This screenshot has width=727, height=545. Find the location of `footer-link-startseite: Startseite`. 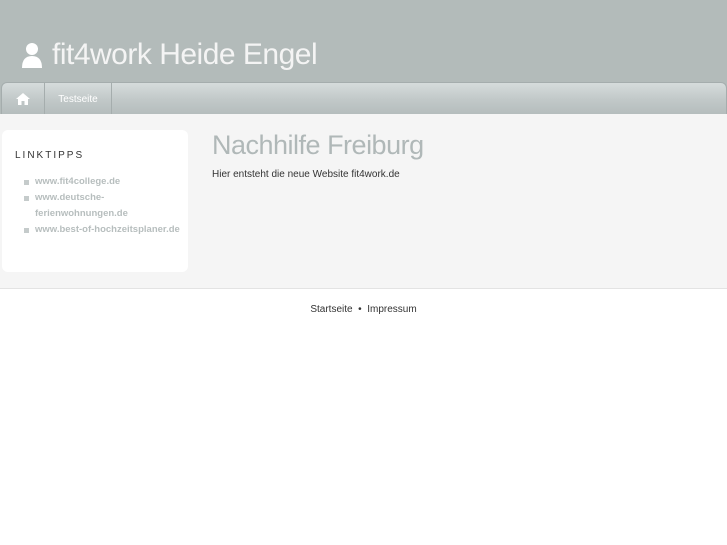

footer-link-startseite: Startseite is located at coordinates (331, 309).